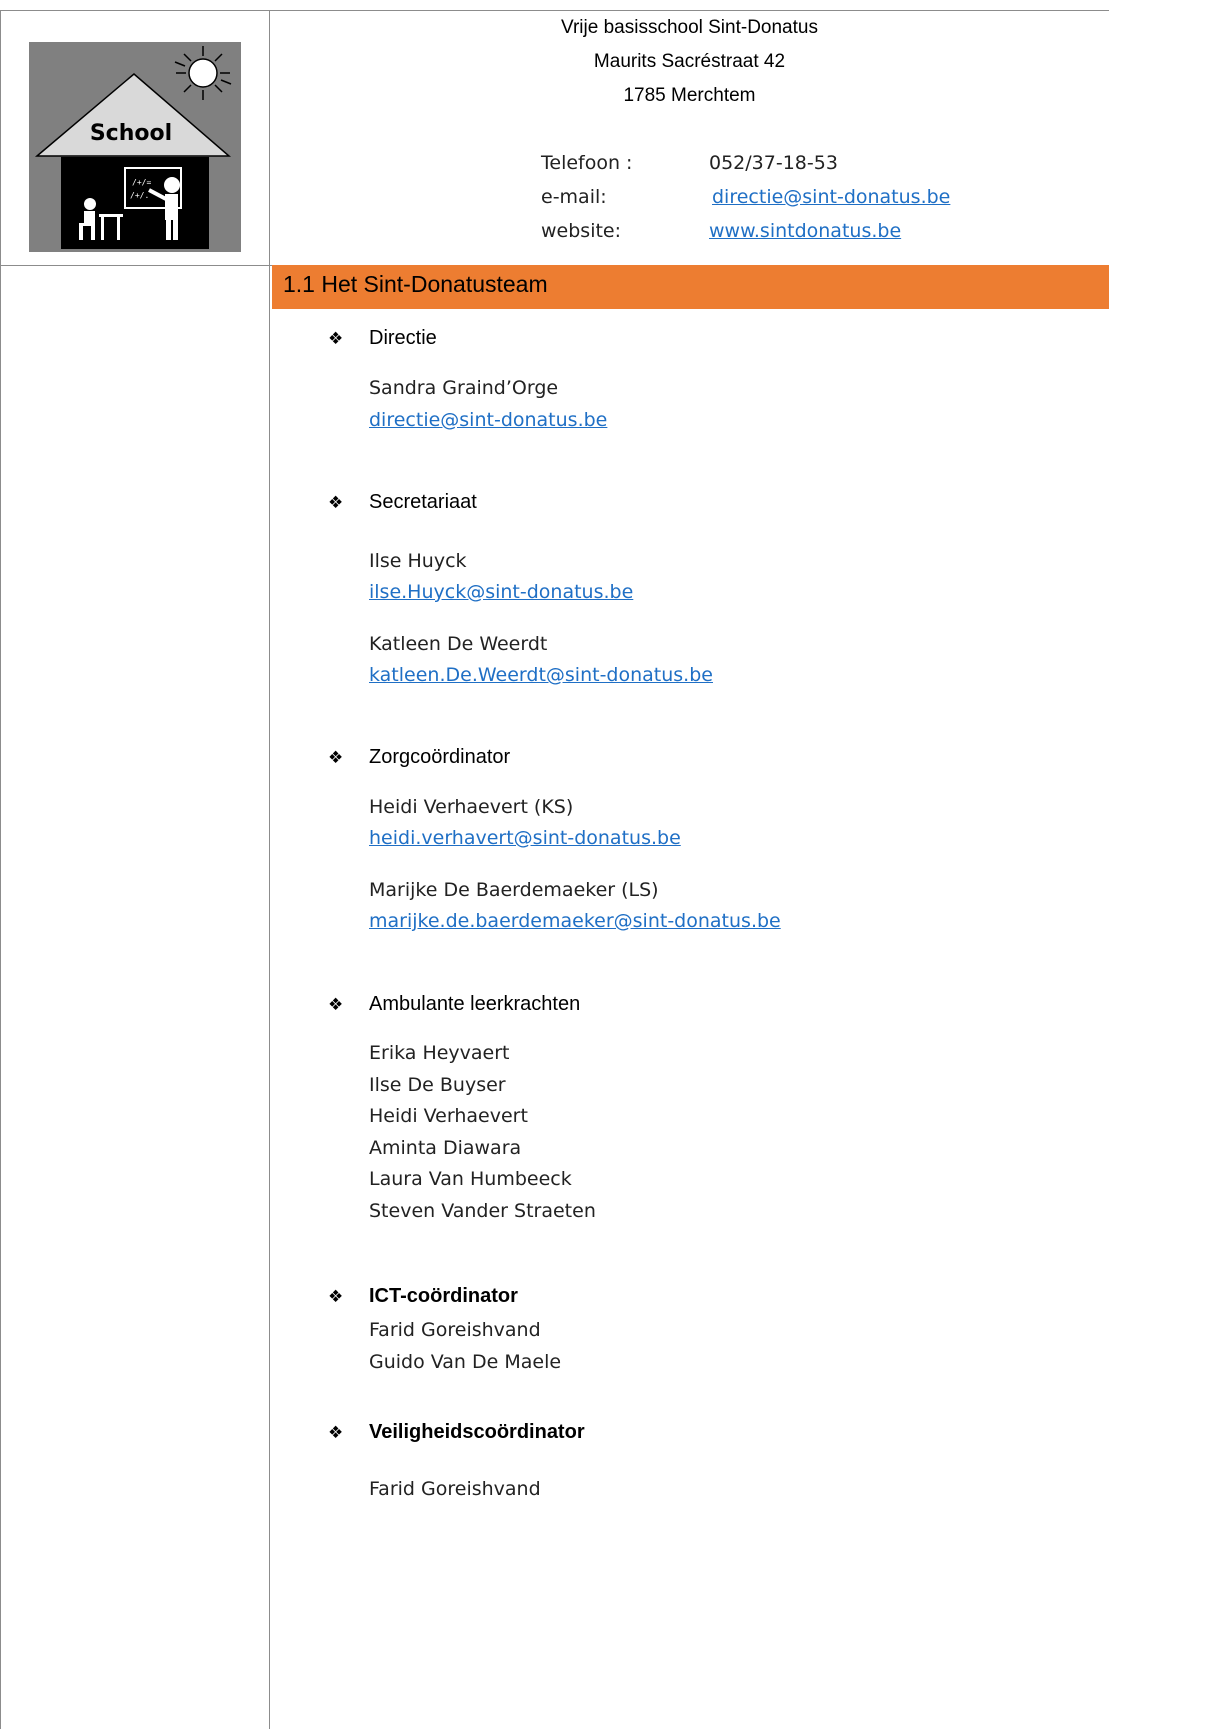 The height and width of the screenshot is (1729, 1223). I want to click on table-border-left, so click(0, 869).